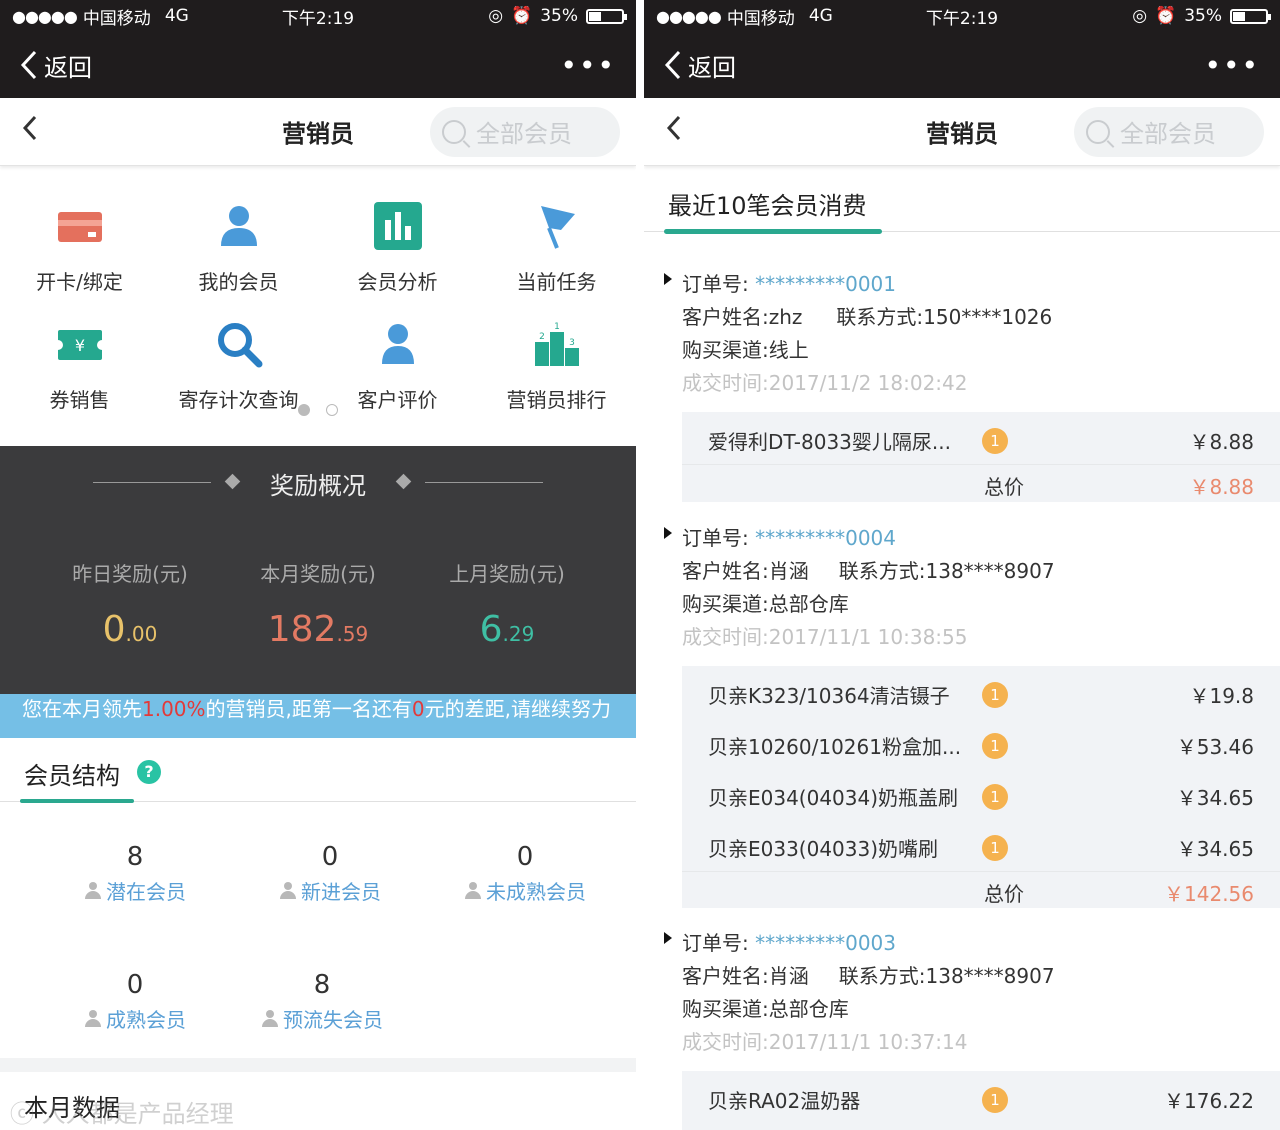  I want to click on order-item: 爱得利DT-8033婴儿隔尿... 1 ￥8.88, so click(981, 441).